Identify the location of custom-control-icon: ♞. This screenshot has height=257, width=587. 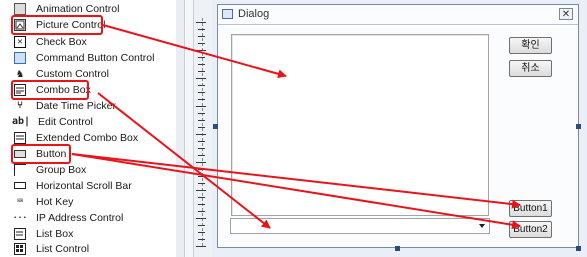
(20, 73).